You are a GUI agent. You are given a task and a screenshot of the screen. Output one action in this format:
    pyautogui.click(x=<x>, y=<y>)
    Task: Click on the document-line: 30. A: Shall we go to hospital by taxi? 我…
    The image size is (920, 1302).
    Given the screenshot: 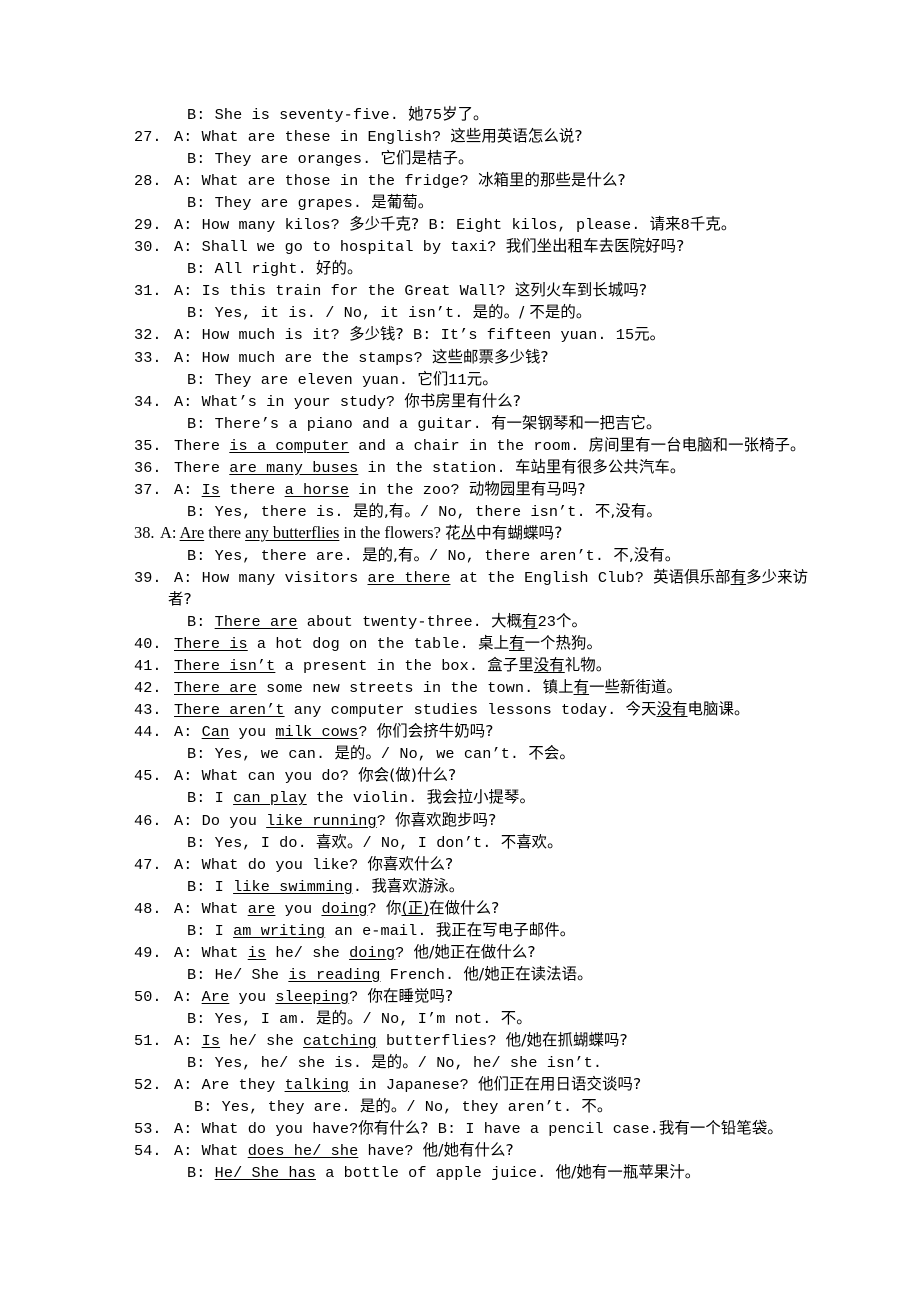 What is the action you would take?
    pyautogui.click(x=462, y=246)
    